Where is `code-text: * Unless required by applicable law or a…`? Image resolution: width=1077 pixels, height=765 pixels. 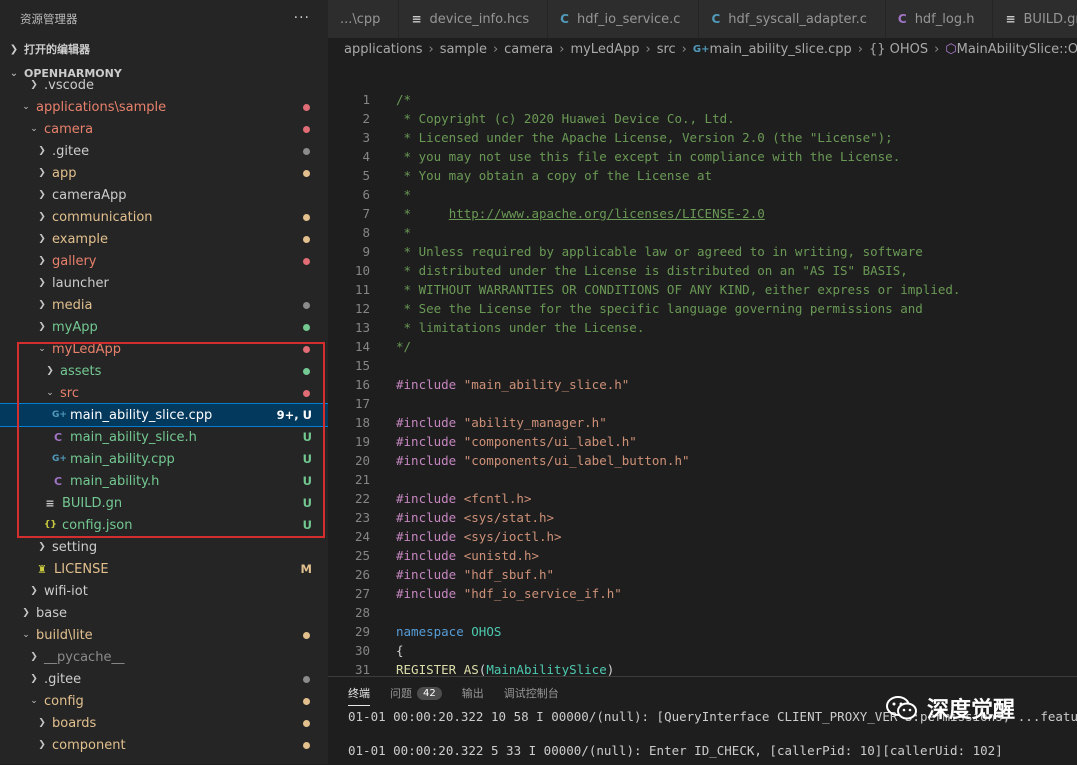 code-text: * Unless required by applicable law or a… is located at coordinates (659, 251).